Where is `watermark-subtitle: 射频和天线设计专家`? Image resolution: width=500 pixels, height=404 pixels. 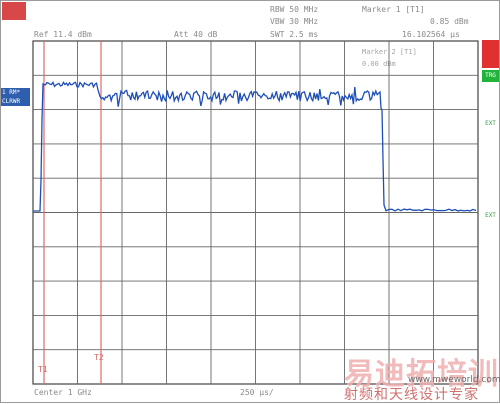
watermark-subtitle: 射频和天线设计专家 is located at coordinates (411, 395).